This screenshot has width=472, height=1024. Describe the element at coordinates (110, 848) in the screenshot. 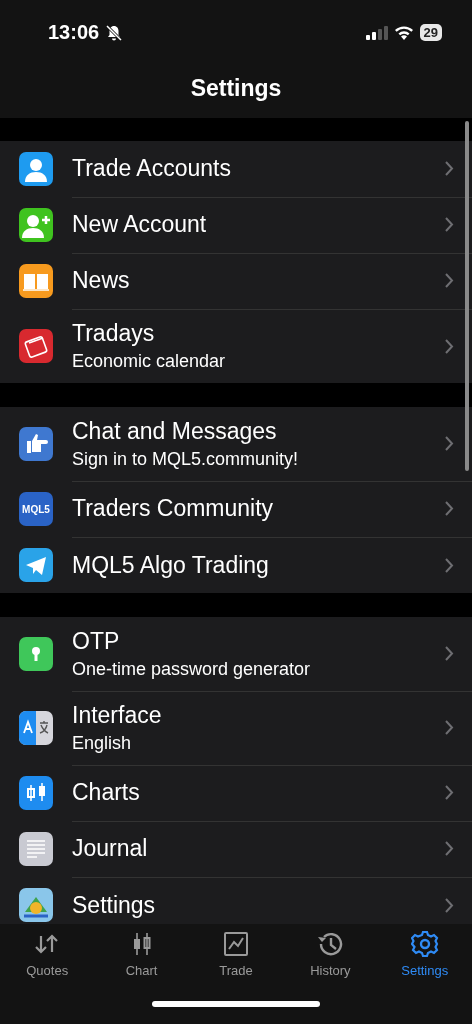

I see `row-title: Journal` at that location.